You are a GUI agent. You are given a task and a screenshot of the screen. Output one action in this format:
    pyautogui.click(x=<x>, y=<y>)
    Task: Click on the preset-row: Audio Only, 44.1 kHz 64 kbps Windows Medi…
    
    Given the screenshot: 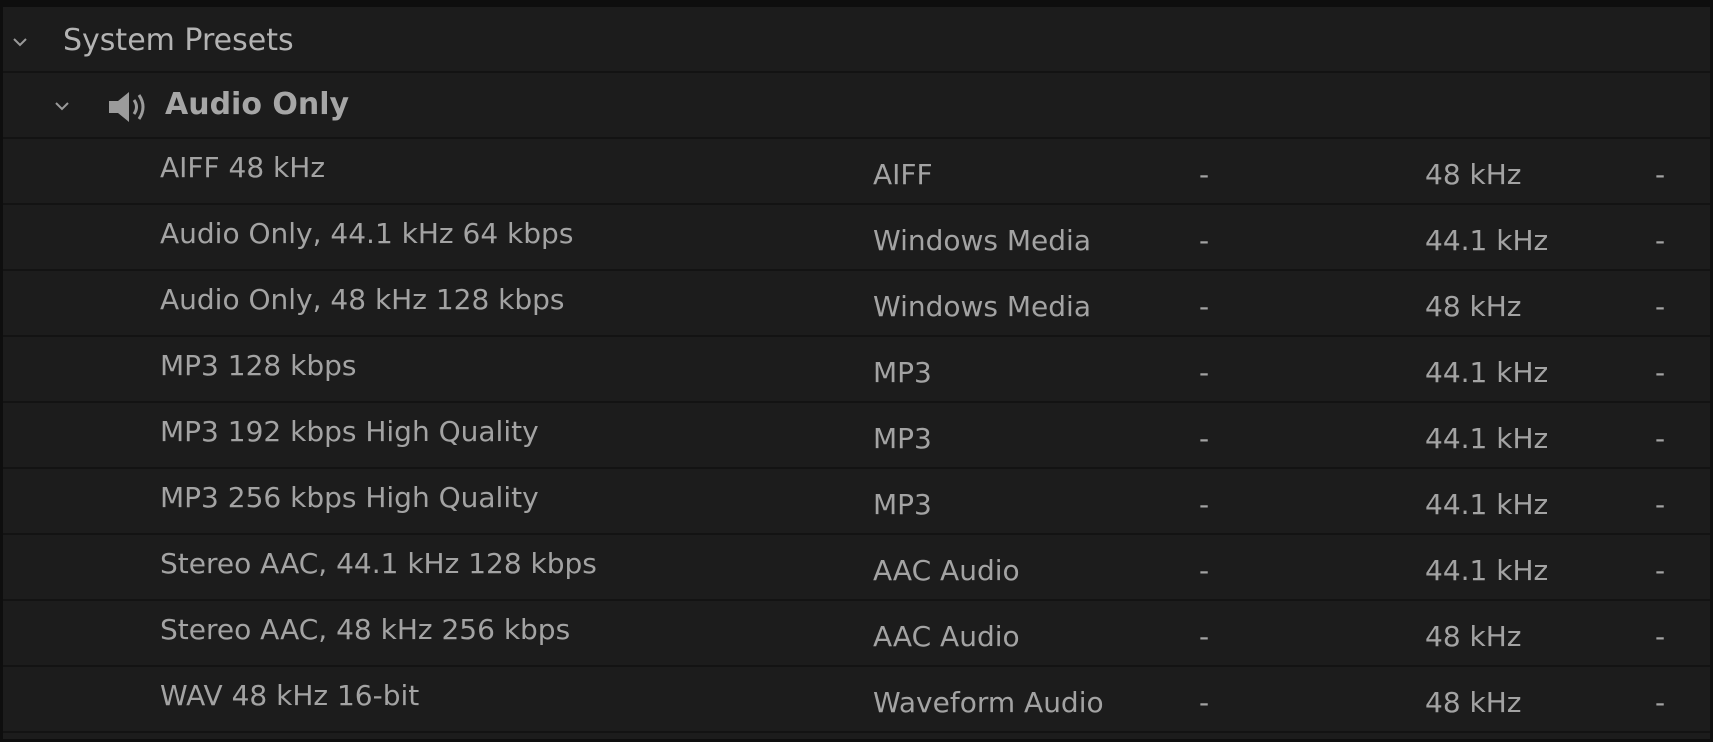 What is the action you would take?
    pyautogui.click(x=856, y=238)
    